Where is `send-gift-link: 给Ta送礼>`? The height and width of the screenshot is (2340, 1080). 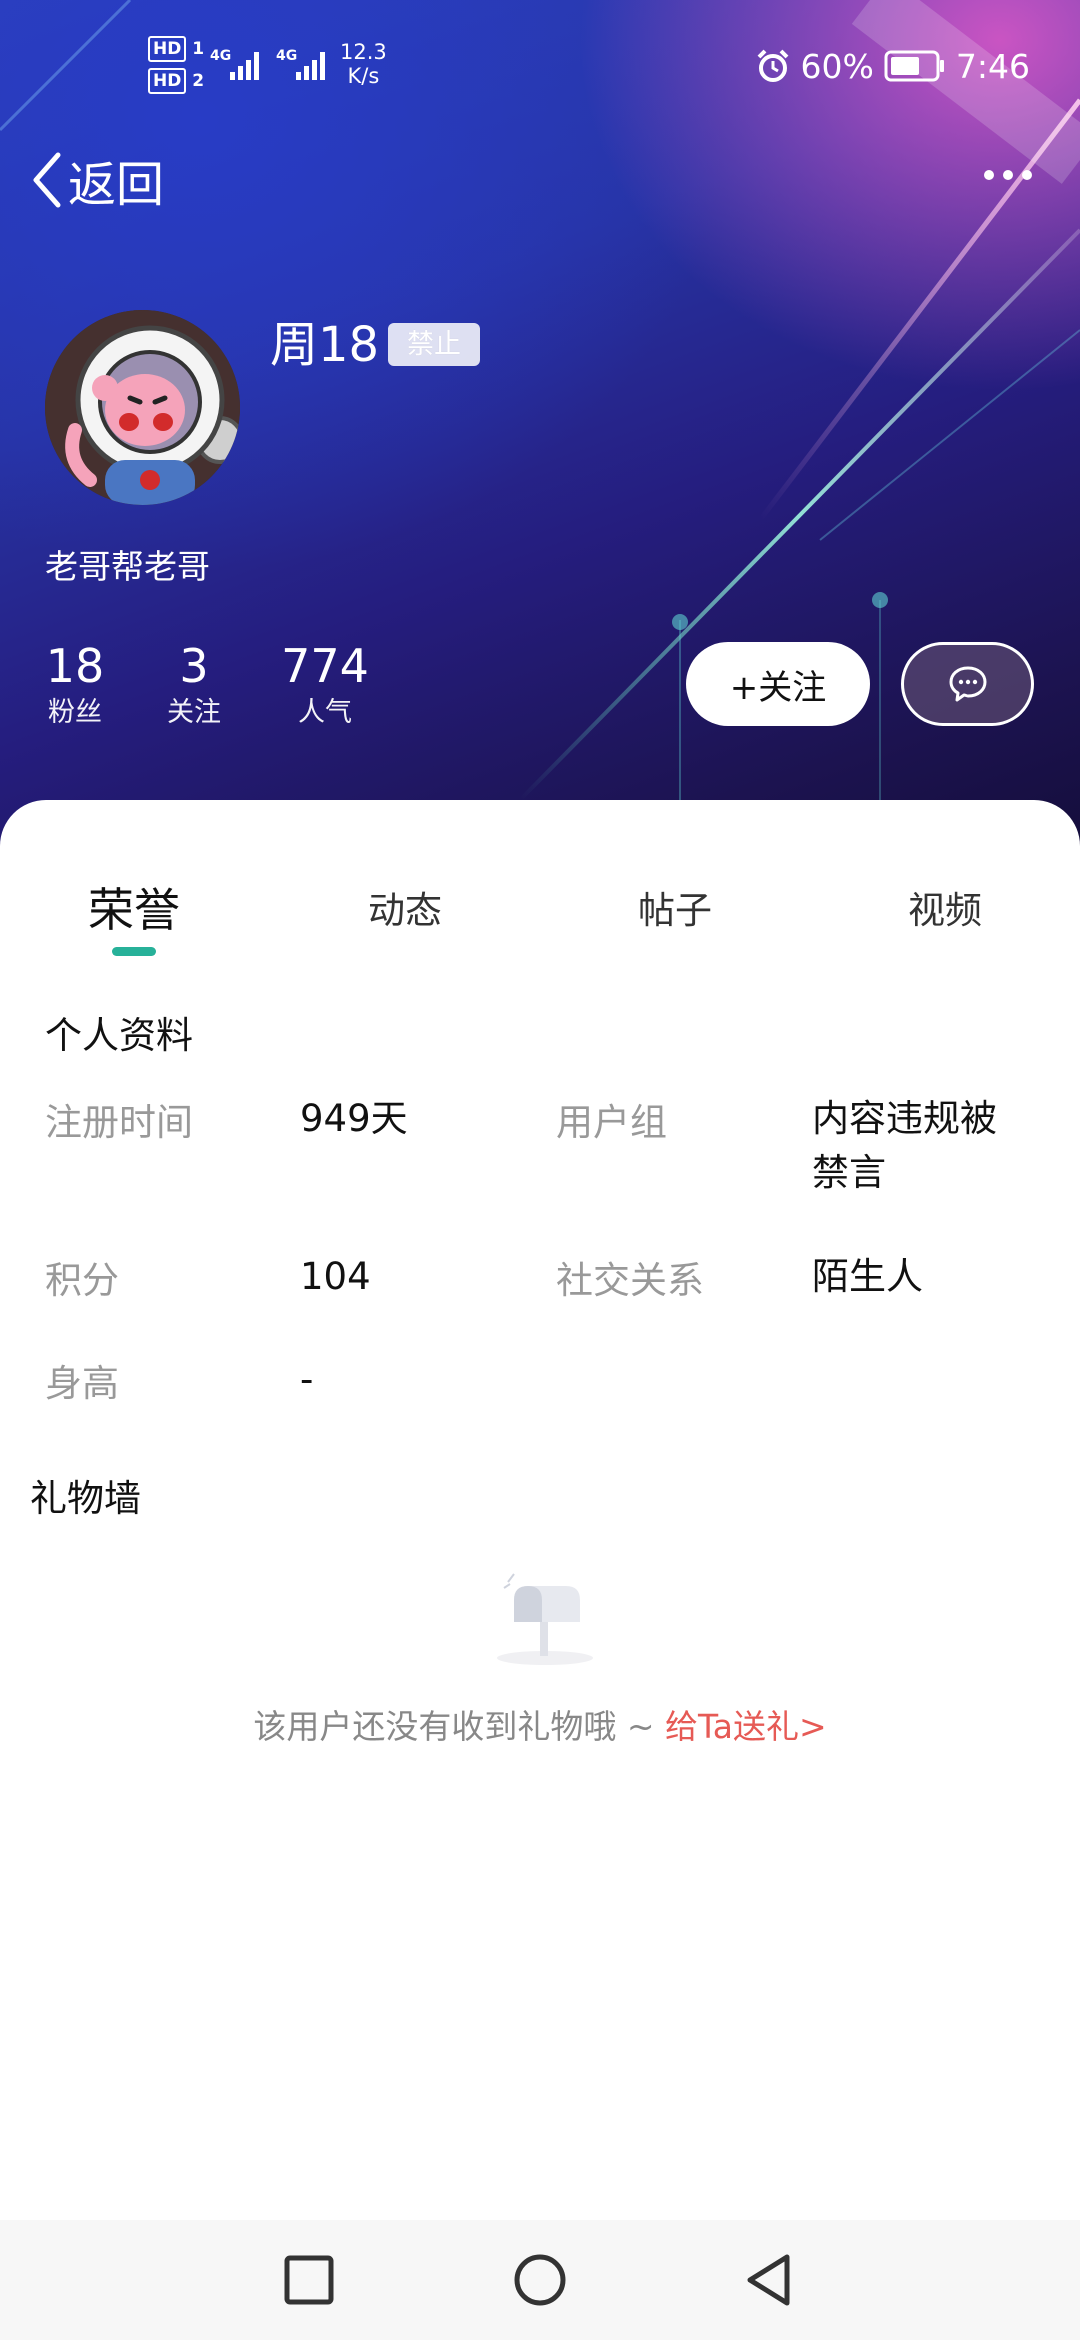 send-gift-link: 给Ta送礼> is located at coordinates (746, 1726).